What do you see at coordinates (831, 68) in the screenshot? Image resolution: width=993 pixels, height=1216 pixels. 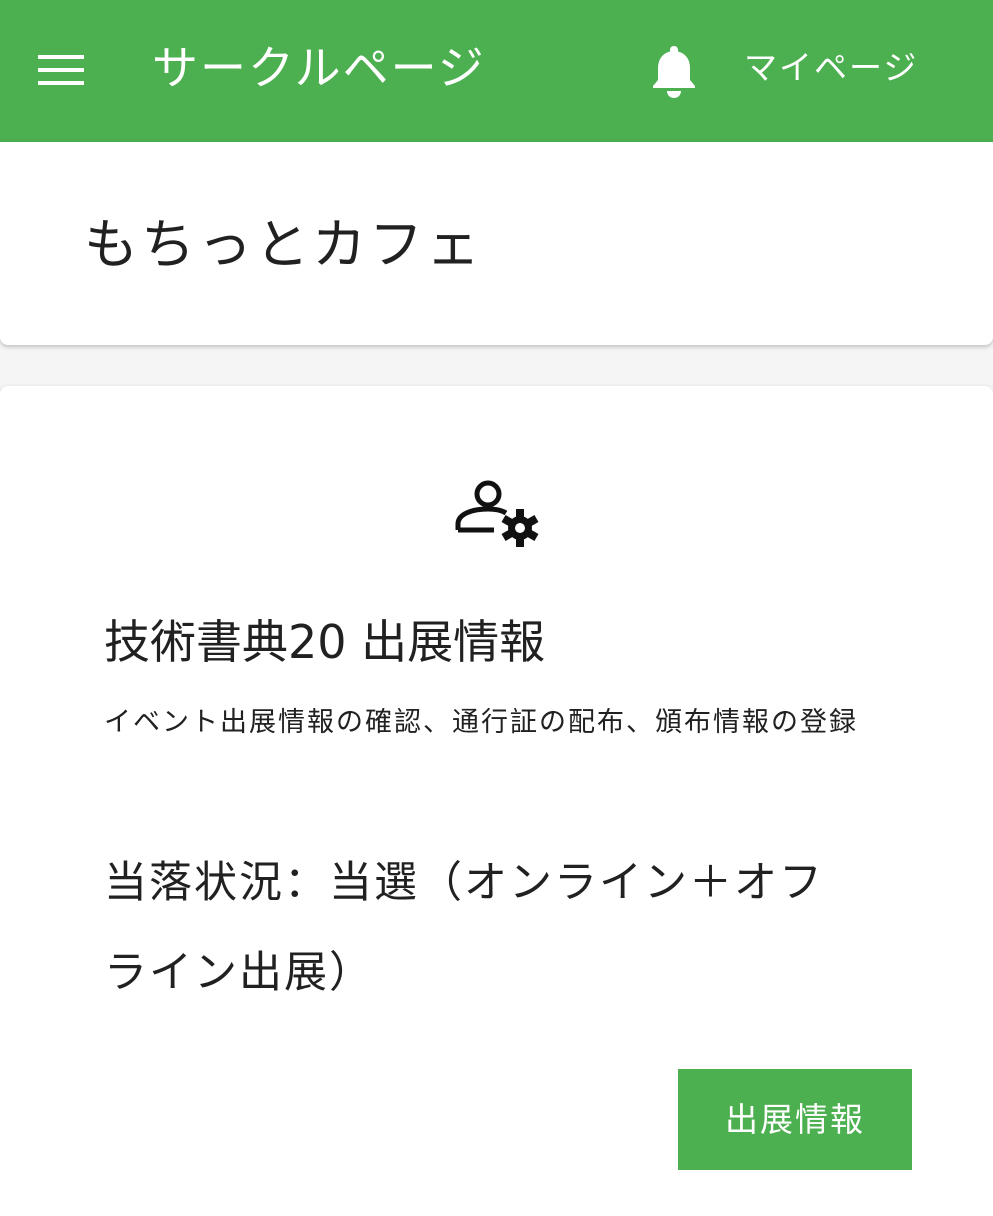 I see `mypage-link: マイページ` at bounding box center [831, 68].